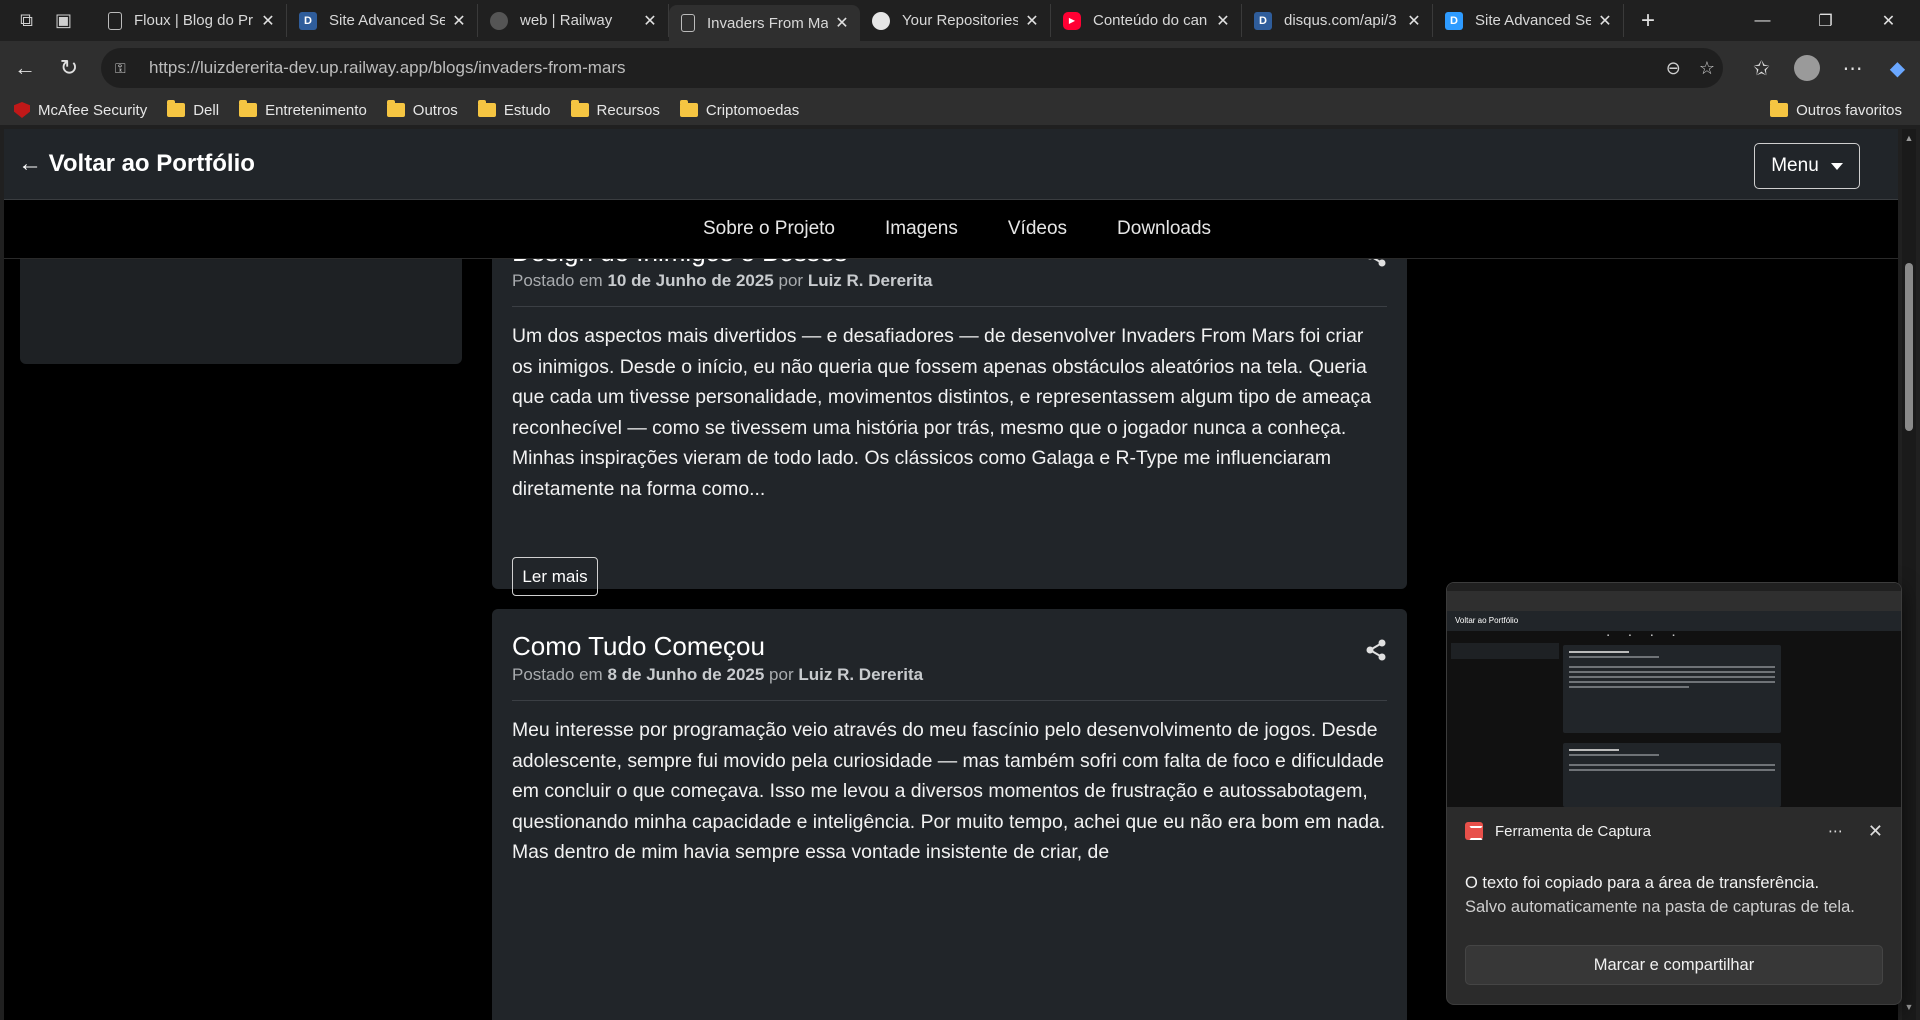 This screenshot has width=1920, height=1020. Describe the element at coordinates (69, 68) in the screenshot. I see `reload-icon: ↻` at that location.